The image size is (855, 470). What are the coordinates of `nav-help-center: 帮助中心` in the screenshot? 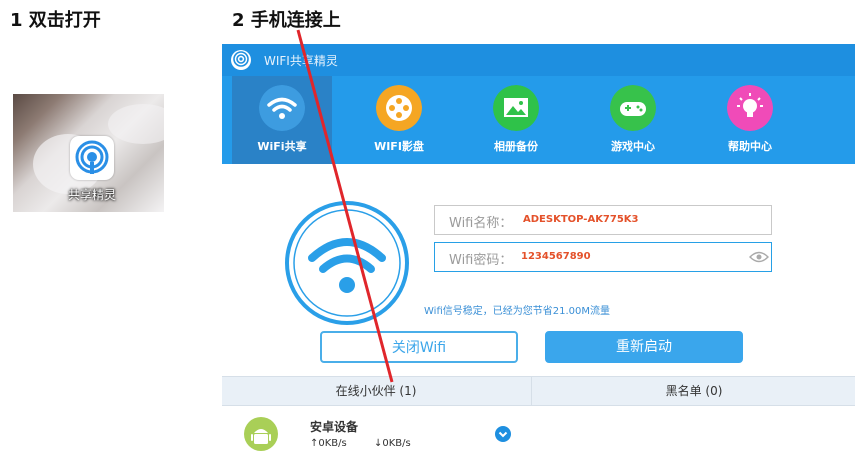 It's located at (750, 120).